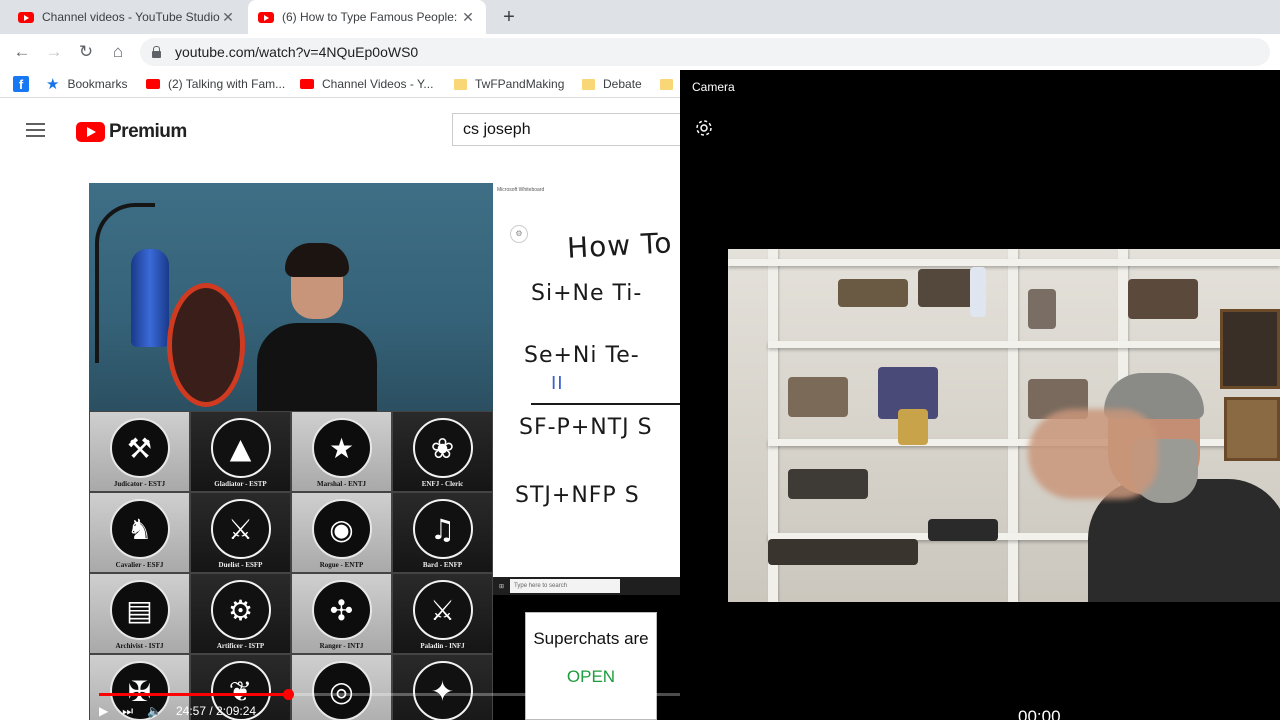 Image resolution: width=1280 pixels, height=720 pixels. What do you see at coordinates (622, 84) in the screenshot?
I see `bookmark-label: Debate` at bounding box center [622, 84].